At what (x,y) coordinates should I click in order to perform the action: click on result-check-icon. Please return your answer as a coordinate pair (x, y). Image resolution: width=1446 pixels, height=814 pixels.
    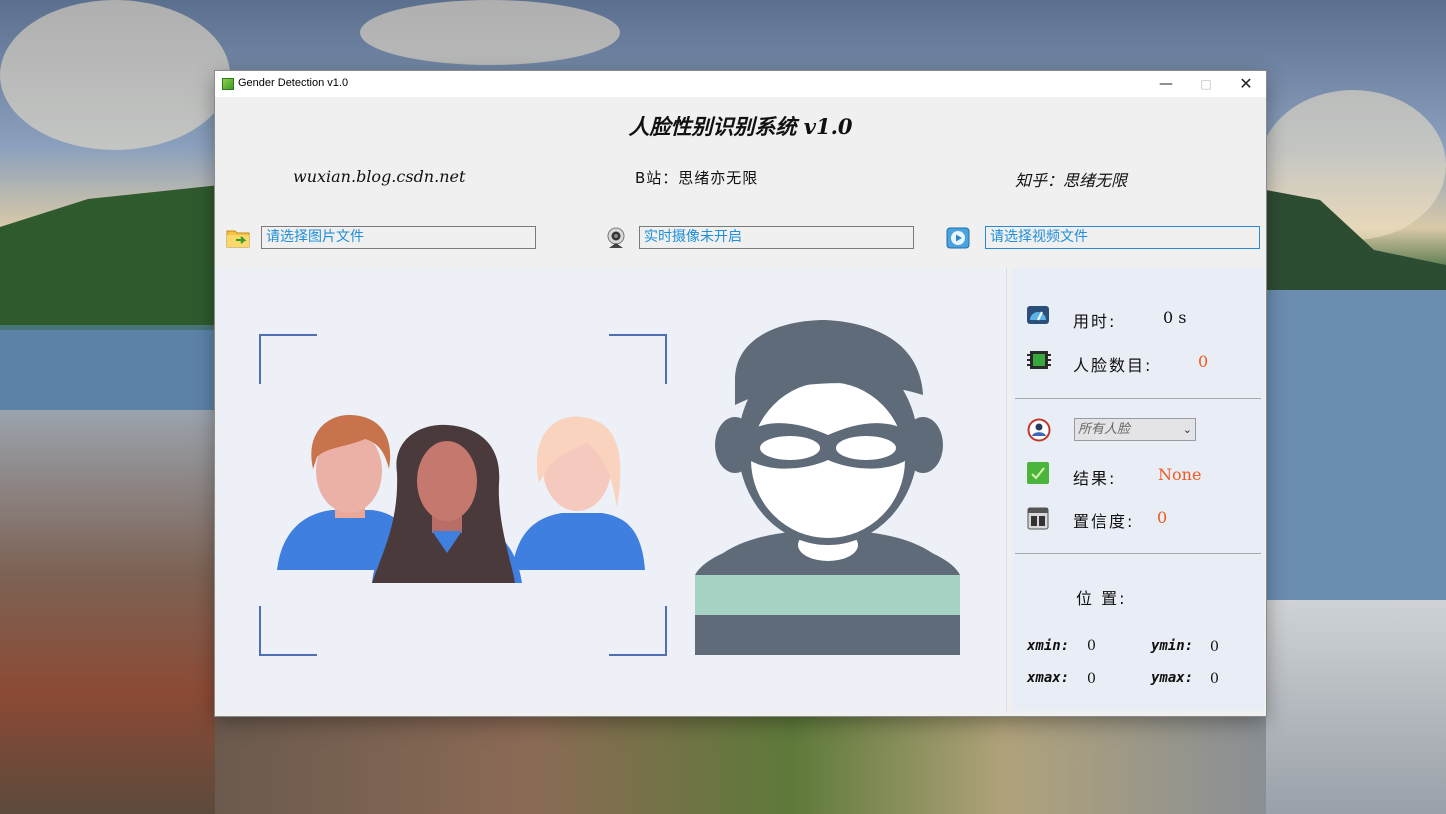
    Looking at the image, I should click on (1038, 473).